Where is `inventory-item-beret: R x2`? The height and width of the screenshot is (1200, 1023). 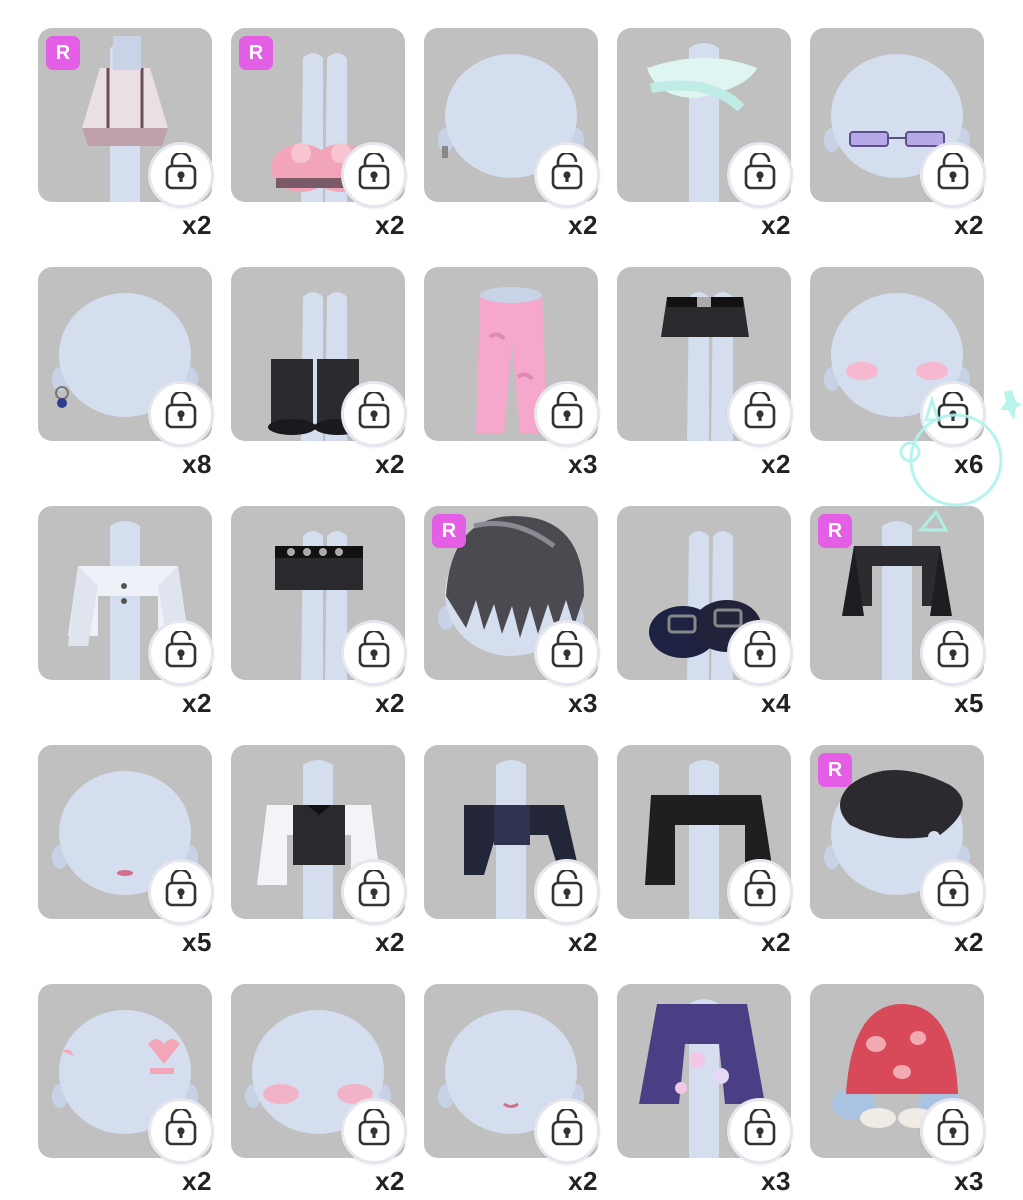
inventory-item-beret: R x2 is located at coordinates (898, 851).